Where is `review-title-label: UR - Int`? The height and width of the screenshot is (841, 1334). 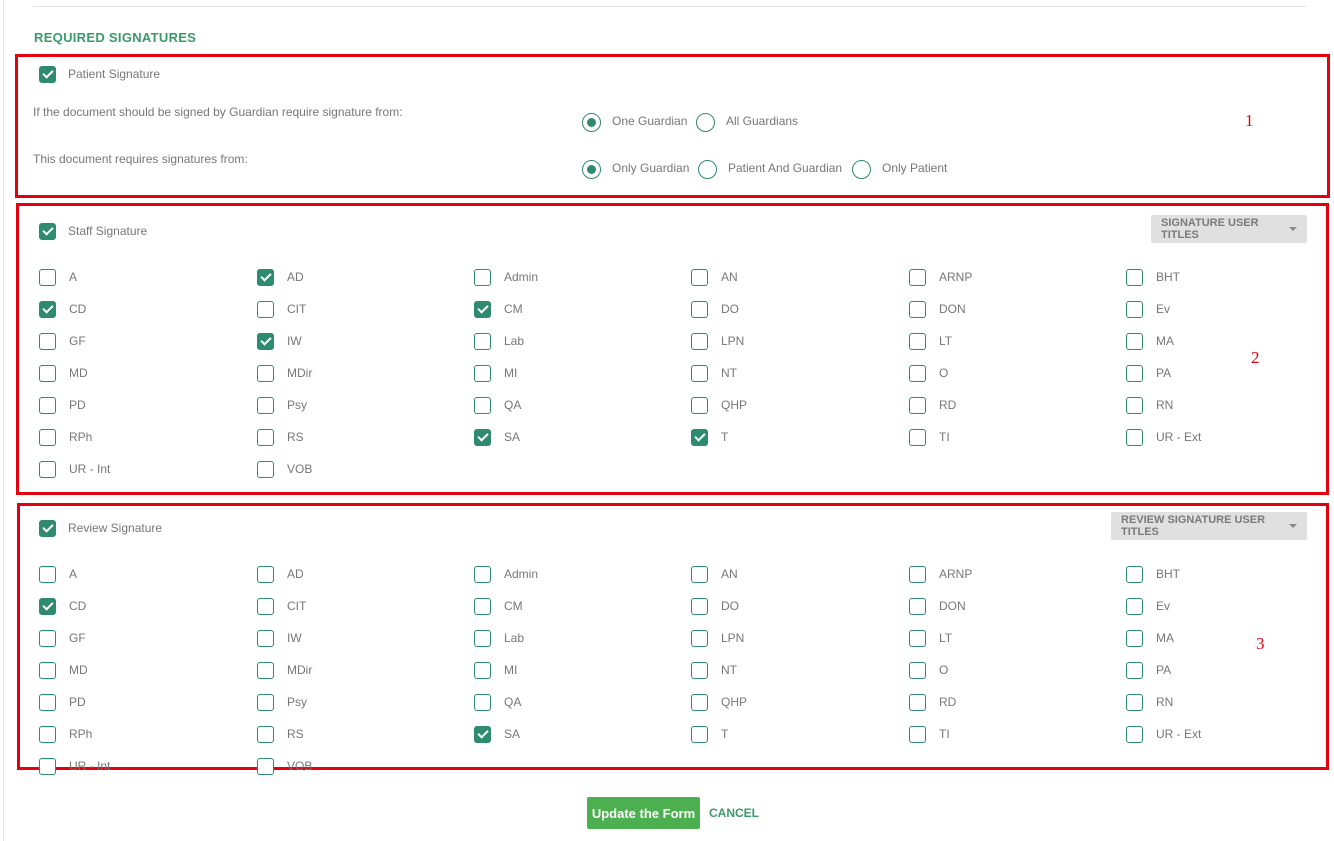 review-title-label: UR - Int is located at coordinates (90, 766).